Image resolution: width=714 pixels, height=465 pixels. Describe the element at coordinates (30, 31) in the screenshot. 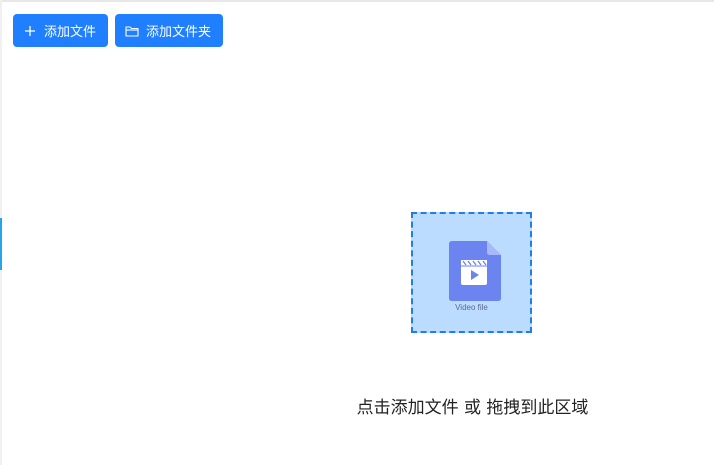

I see `plus-icon` at that location.